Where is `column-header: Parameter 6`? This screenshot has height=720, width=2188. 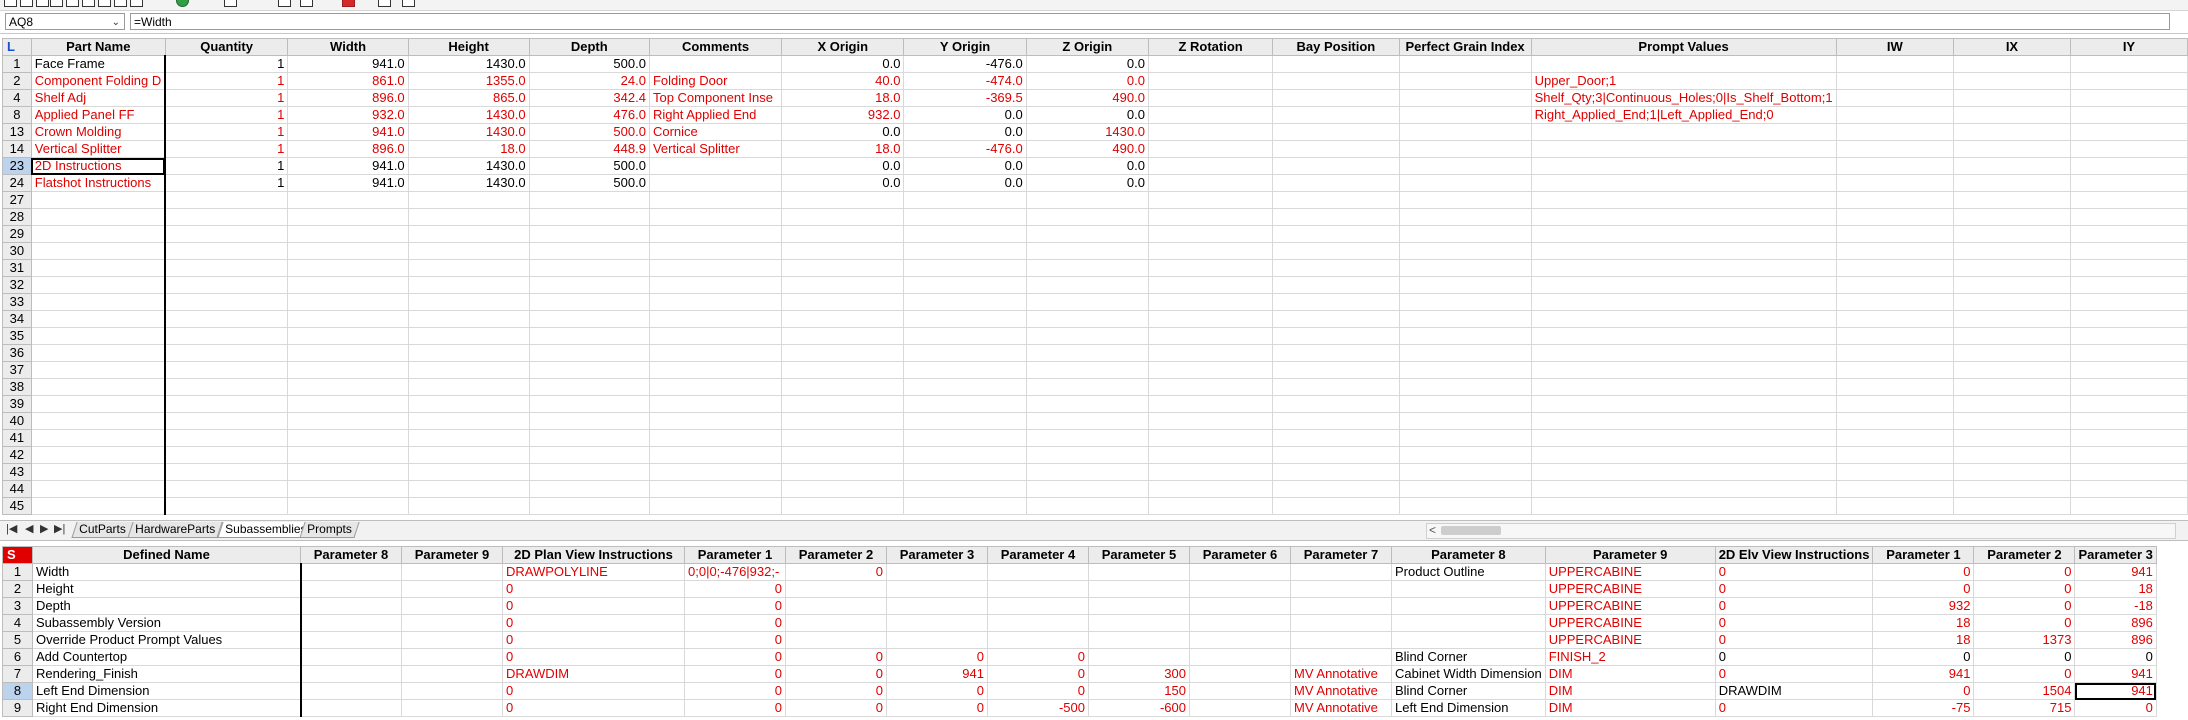
column-header: Parameter 6 is located at coordinates (1240, 555).